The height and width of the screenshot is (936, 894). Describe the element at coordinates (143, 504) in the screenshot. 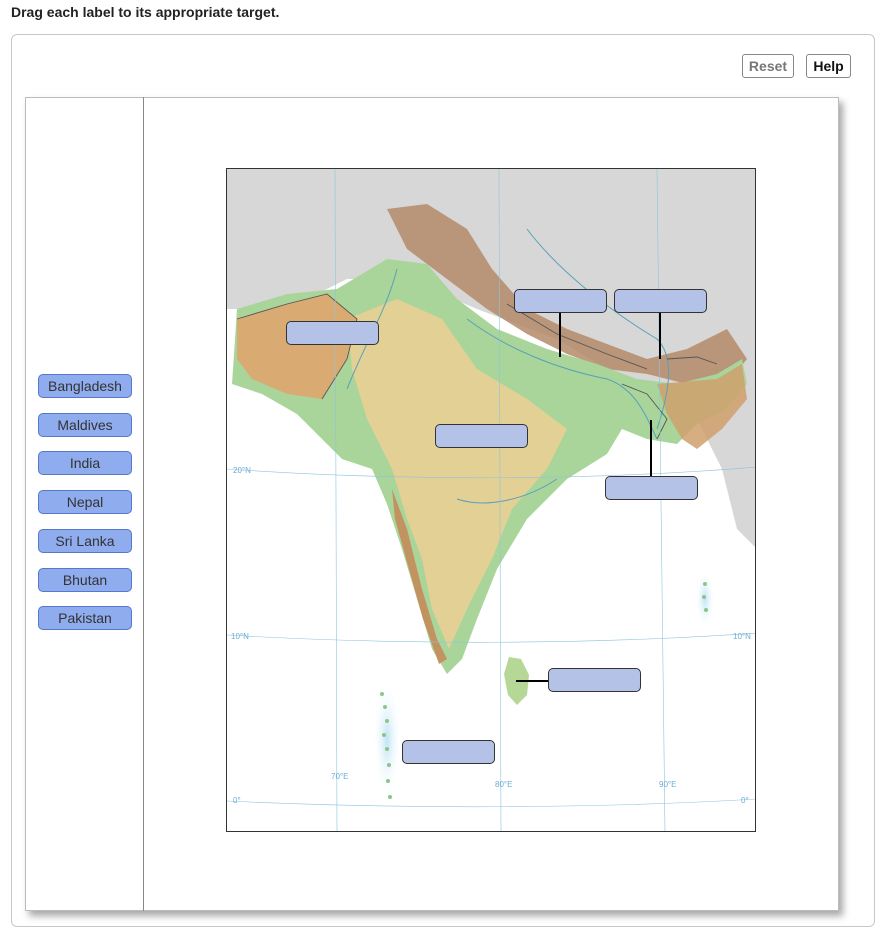

I see `label-bank-divider` at that location.